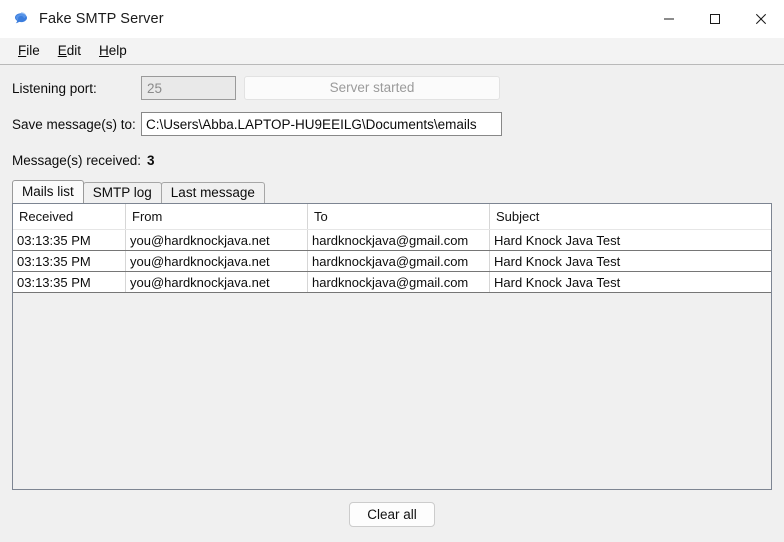  Describe the element at coordinates (321, 124) in the screenshot. I see `save-path-input` at that location.